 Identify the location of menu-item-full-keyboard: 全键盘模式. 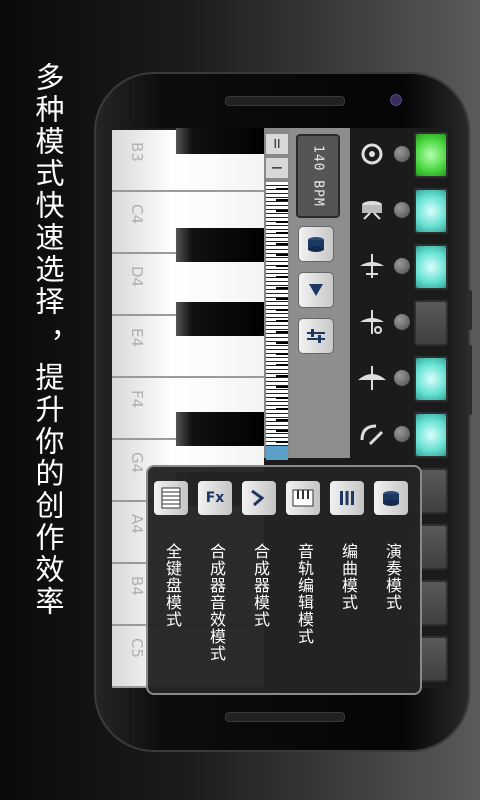
(171, 581).